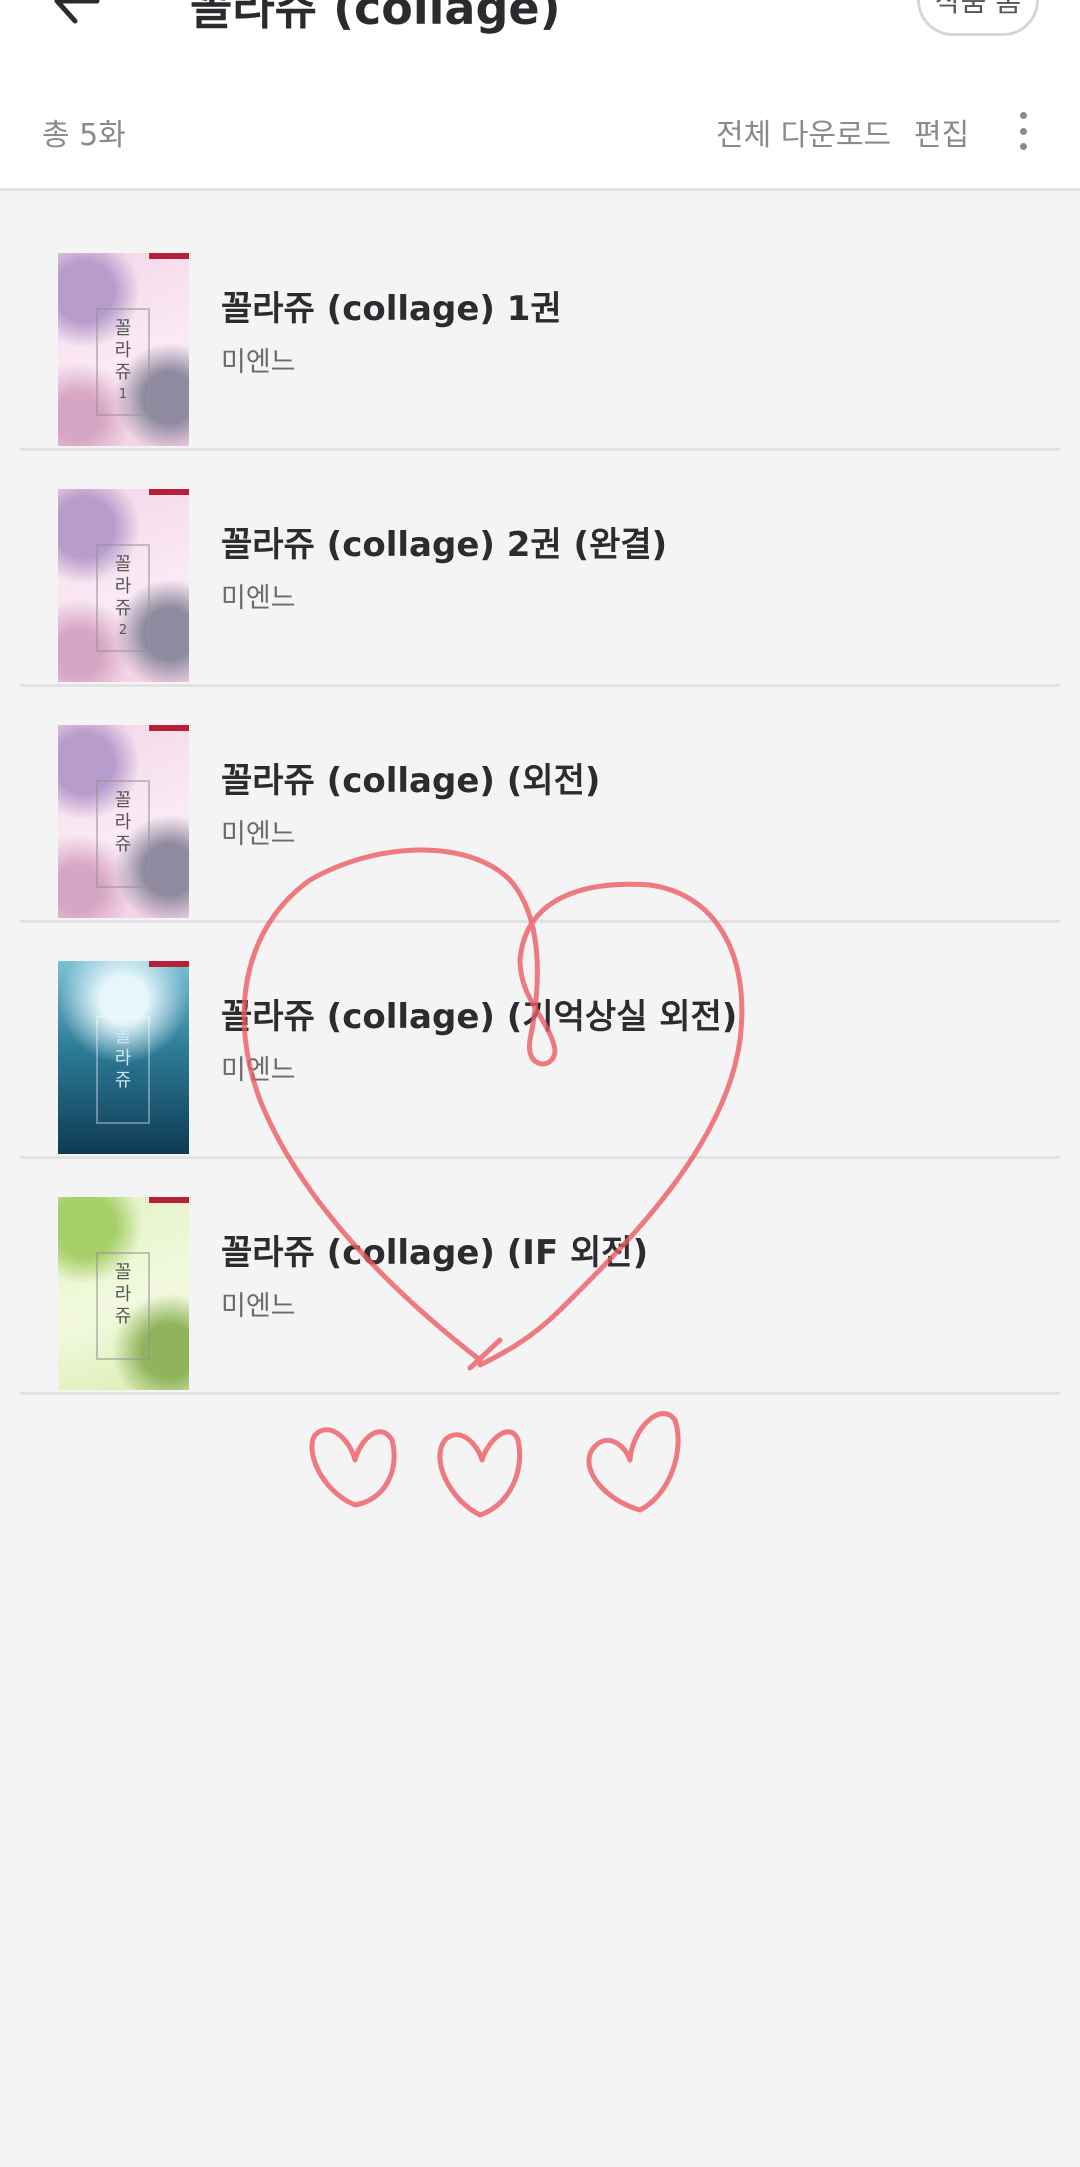 The width and height of the screenshot is (1080, 2167). I want to click on book-cover: 꼴라쥬2, so click(123, 585).